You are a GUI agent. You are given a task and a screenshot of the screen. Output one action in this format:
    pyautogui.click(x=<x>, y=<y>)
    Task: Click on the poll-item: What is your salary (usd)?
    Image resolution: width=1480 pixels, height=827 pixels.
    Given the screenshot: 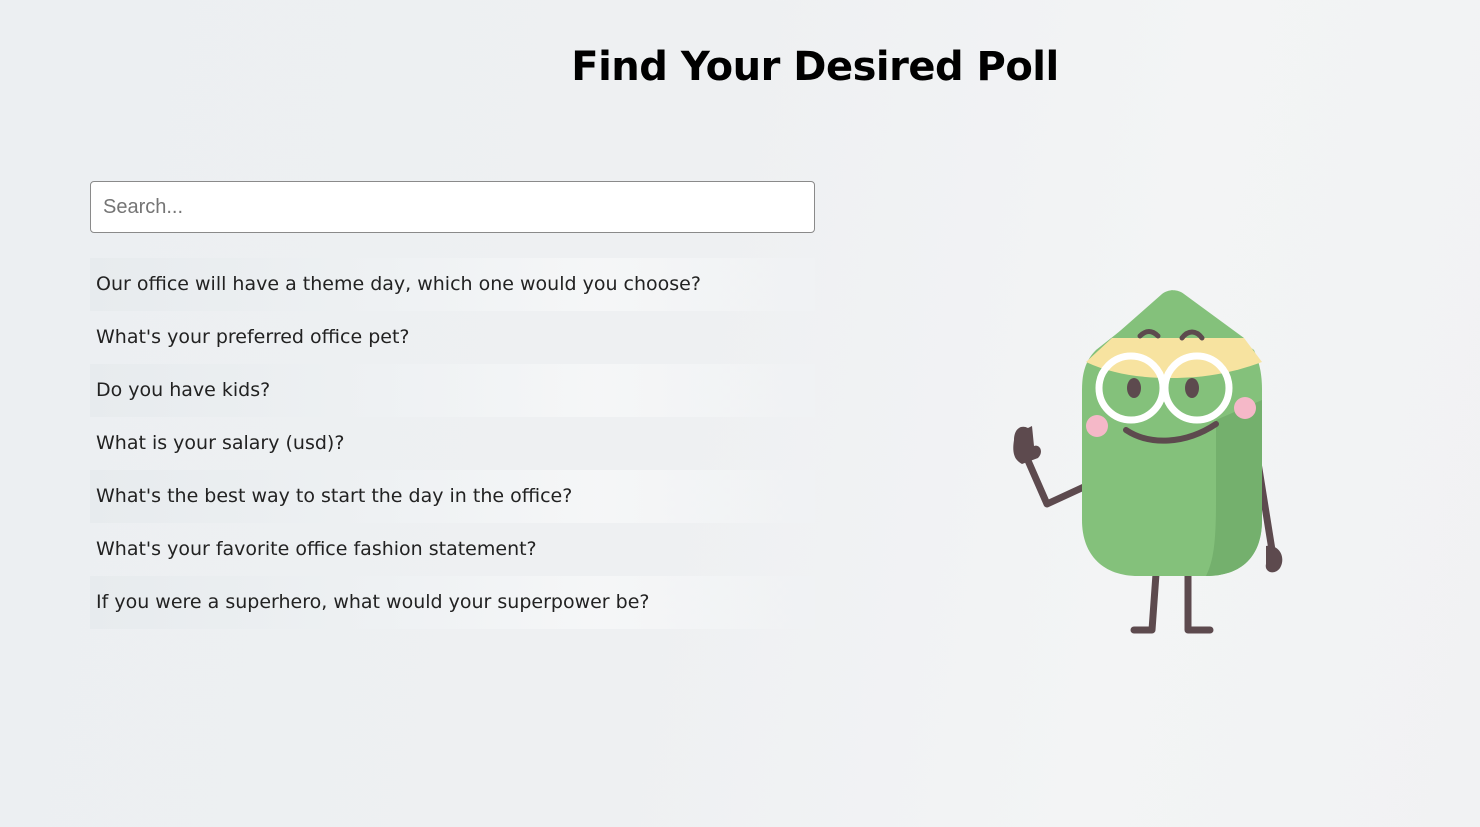 What is the action you would take?
    pyautogui.click(x=452, y=443)
    